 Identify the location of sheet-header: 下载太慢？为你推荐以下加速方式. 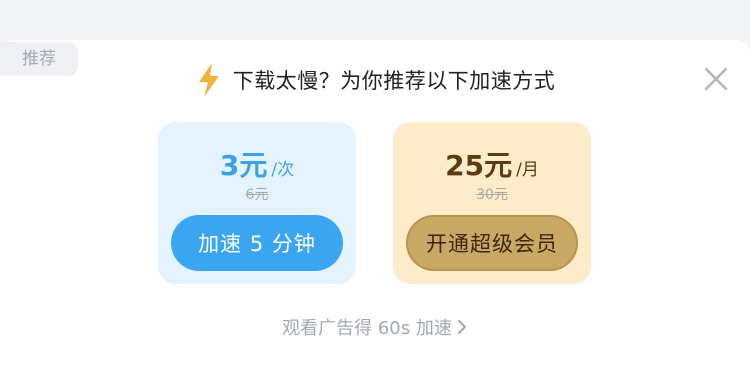
(375, 80).